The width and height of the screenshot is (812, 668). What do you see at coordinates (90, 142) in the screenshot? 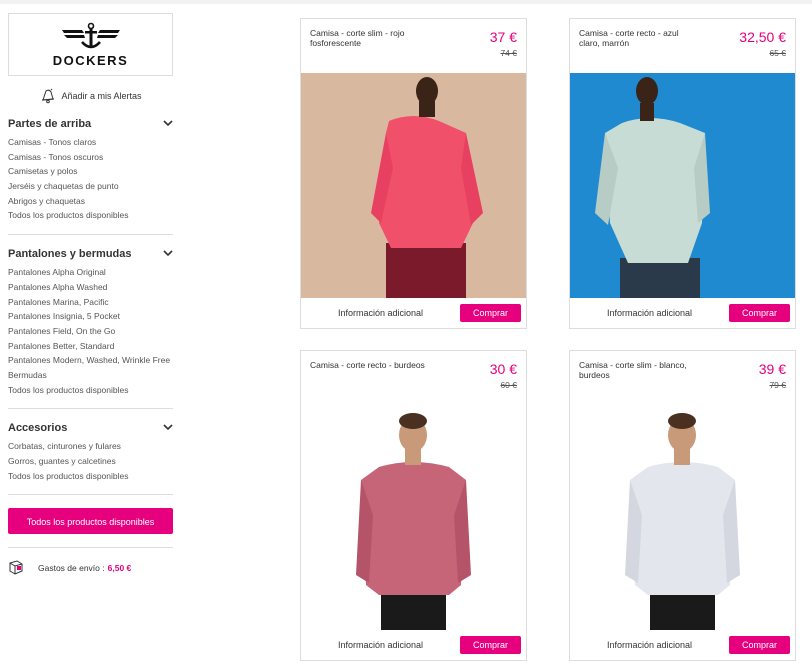
I see `category-link: Camisas - Tonos claros` at bounding box center [90, 142].